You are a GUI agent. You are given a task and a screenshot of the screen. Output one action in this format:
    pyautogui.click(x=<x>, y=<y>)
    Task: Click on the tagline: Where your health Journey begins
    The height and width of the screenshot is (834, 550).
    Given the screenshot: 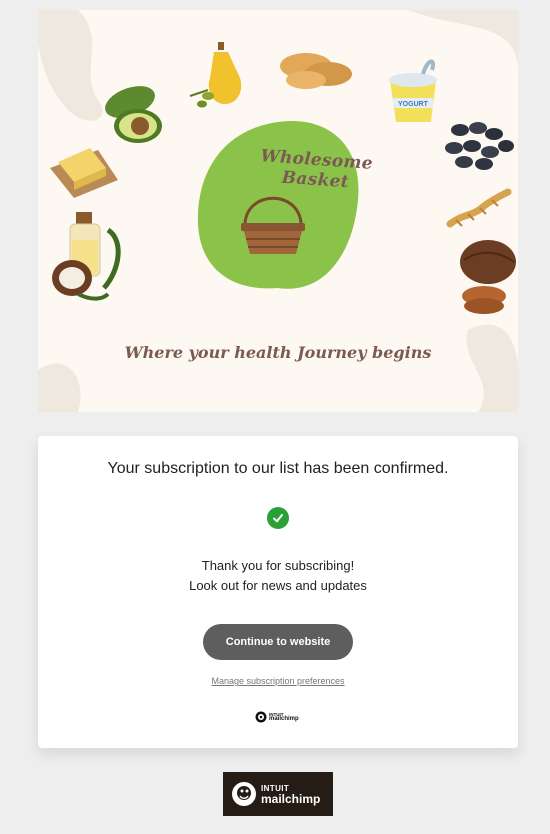 What is the action you would take?
    pyautogui.click(x=278, y=352)
    